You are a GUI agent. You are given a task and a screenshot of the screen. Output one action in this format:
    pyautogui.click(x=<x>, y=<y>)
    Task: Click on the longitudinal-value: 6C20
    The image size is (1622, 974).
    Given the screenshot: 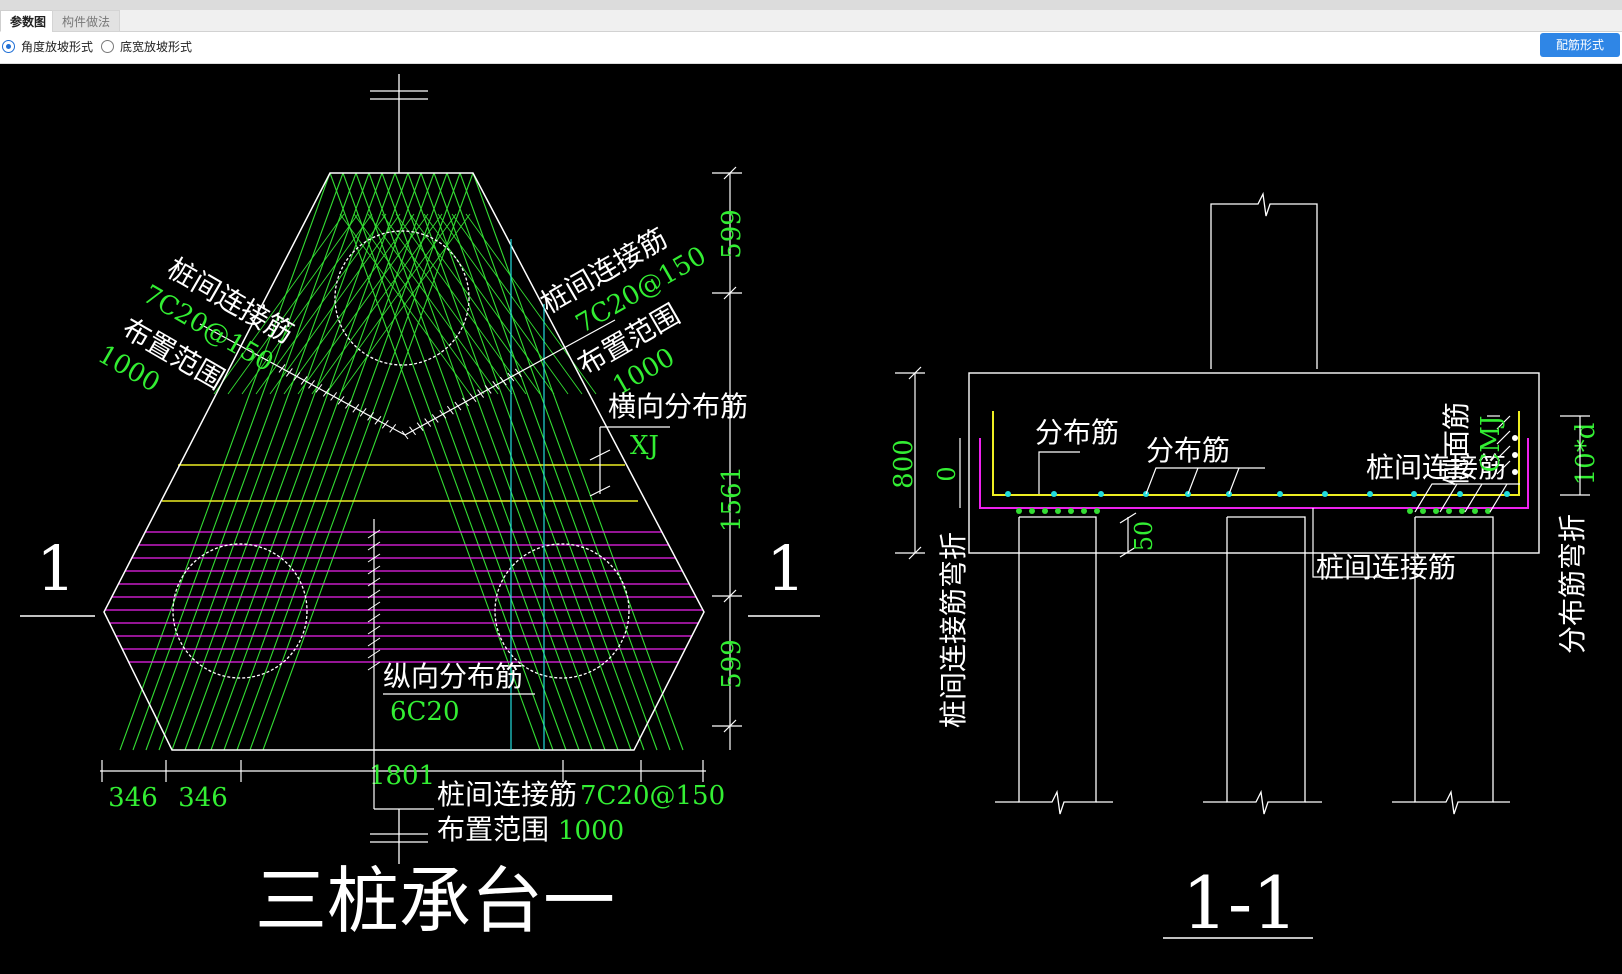 What is the action you would take?
    pyautogui.click(x=425, y=712)
    